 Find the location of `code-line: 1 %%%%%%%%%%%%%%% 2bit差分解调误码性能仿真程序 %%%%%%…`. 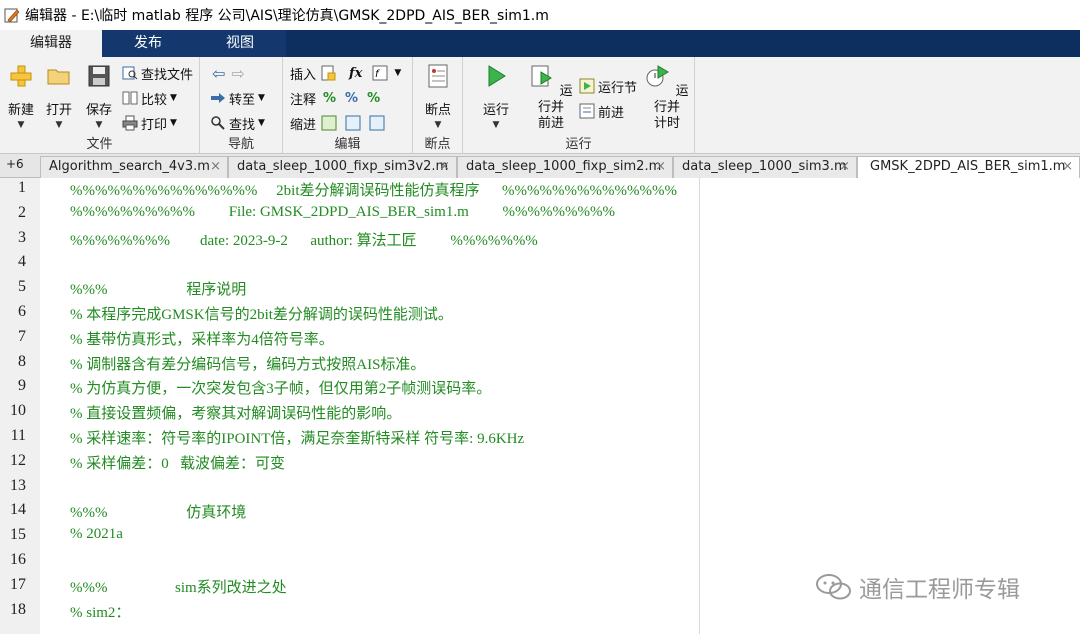

code-line: 1 %%%%%%%%%%%%%%% 2bit差分解调误码性能仿真程序 %%%%%%… is located at coordinates (540, 191).